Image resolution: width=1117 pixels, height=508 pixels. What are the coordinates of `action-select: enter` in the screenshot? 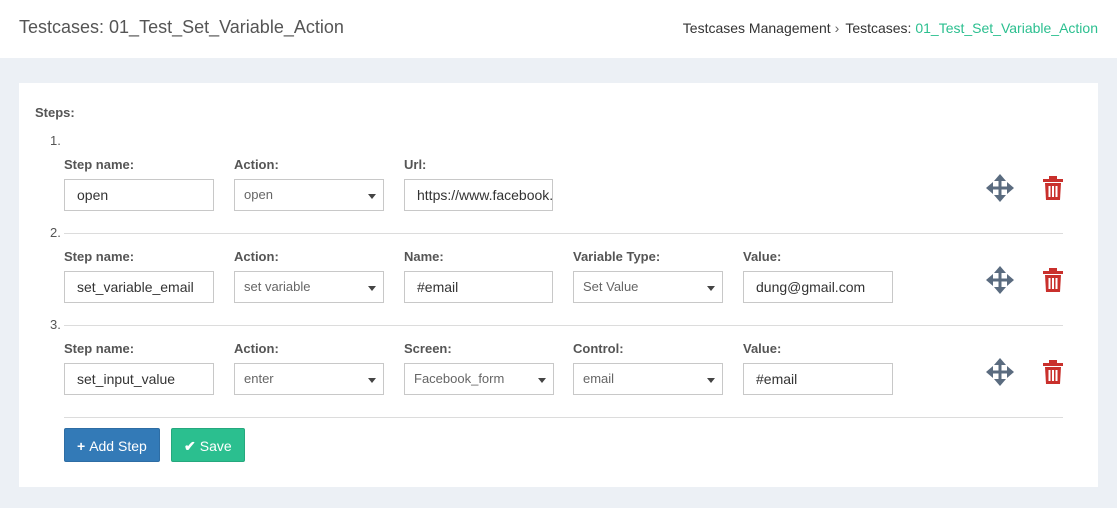 It's located at (309, 379).